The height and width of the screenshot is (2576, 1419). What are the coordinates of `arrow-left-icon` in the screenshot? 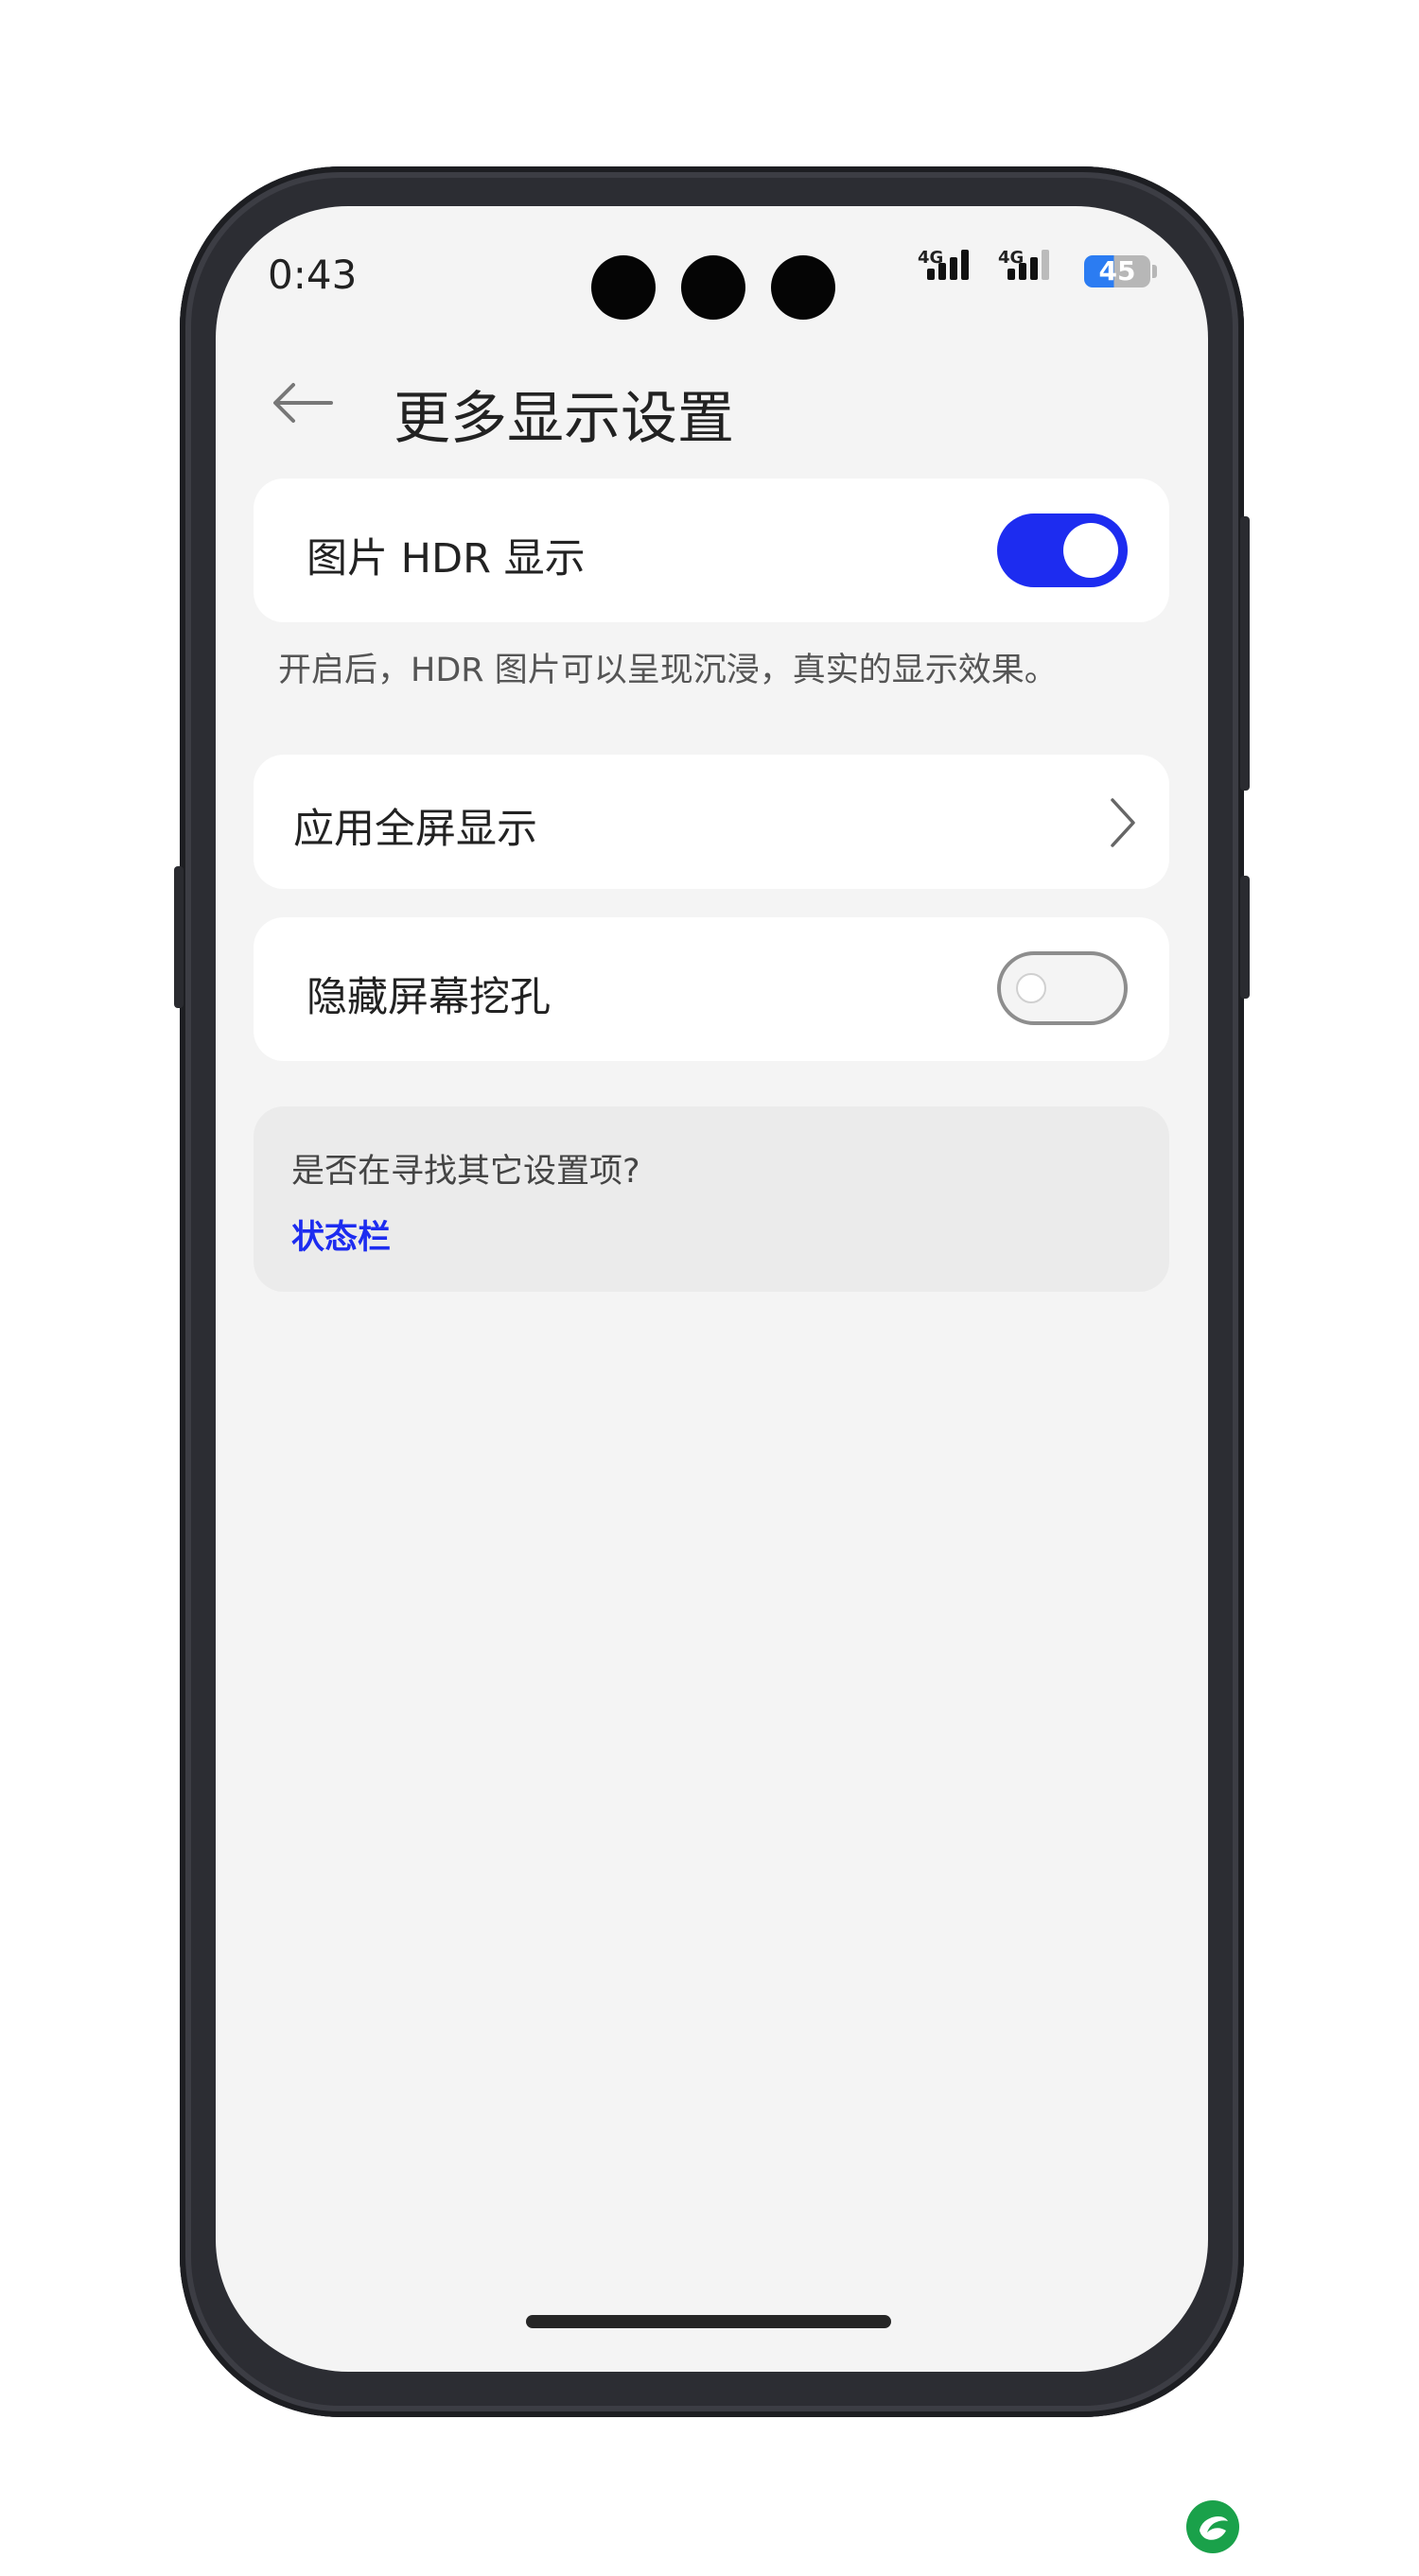 It's located at (303, 403).